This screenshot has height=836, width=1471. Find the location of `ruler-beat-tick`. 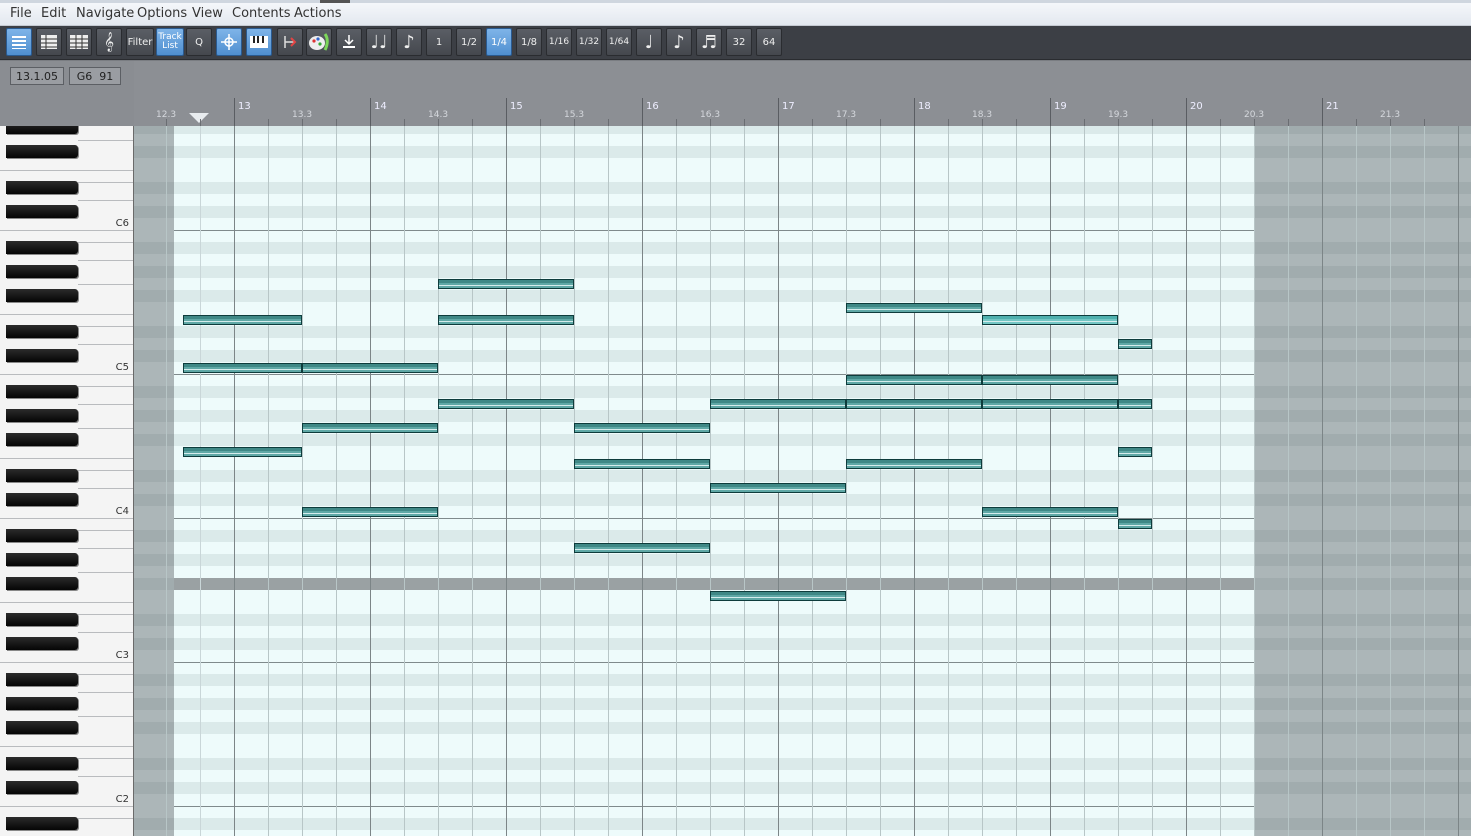

ruler-beat-tick is located at coordinates (1220, 122).